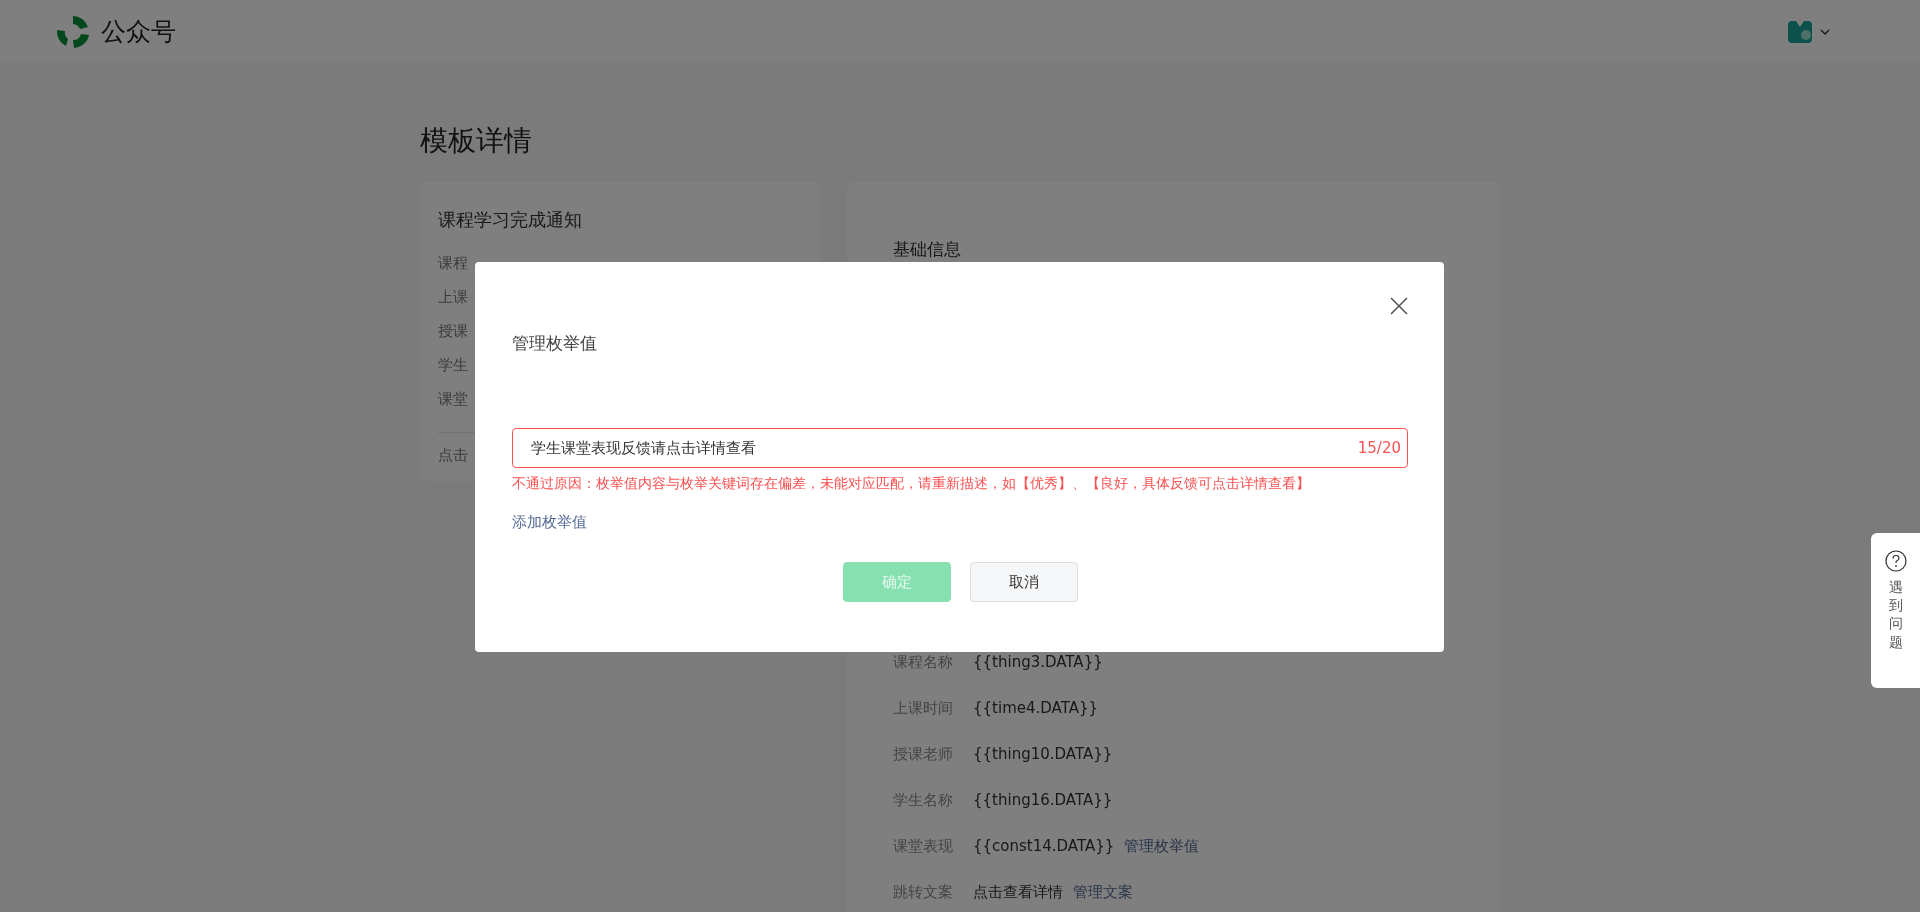  I want to click on help-widget: 遇到问题, so click(1895, 610).